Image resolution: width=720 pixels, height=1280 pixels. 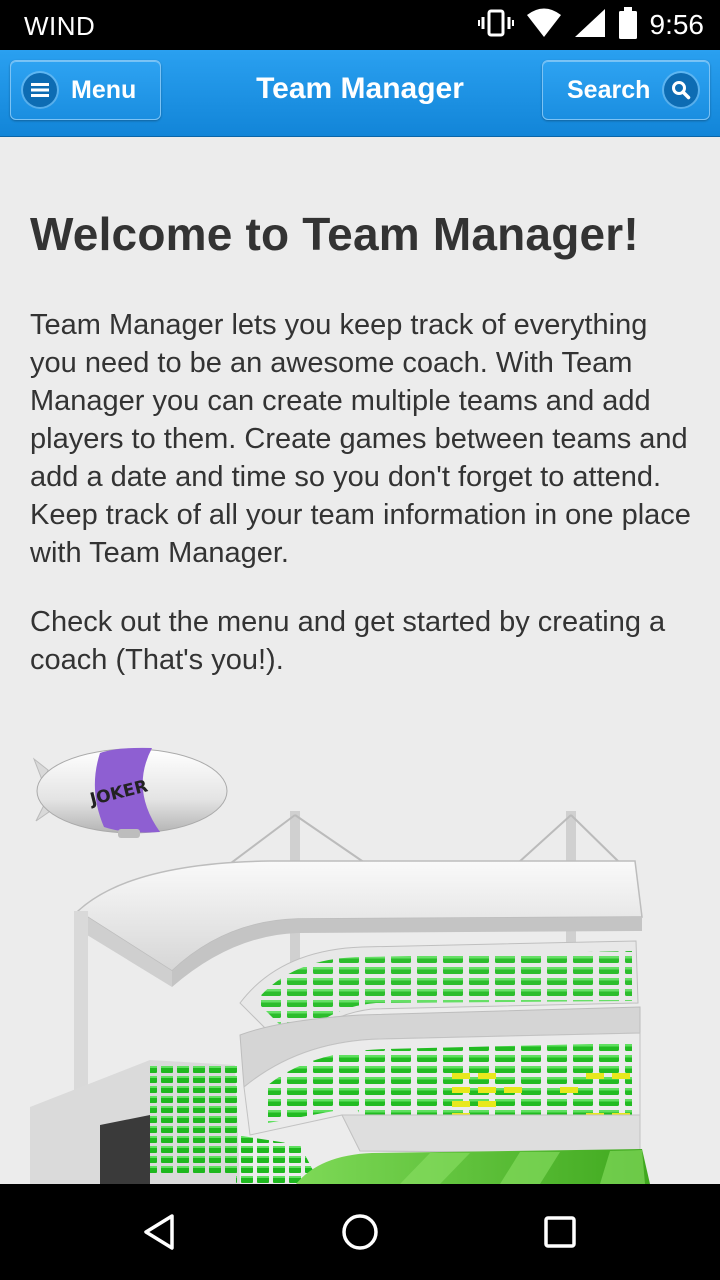 What do you see at coordinates (334, 234) in the screenshot?
I see `welcome-heading: Welcome to Team Manager!` at bounding box center [334, 234].